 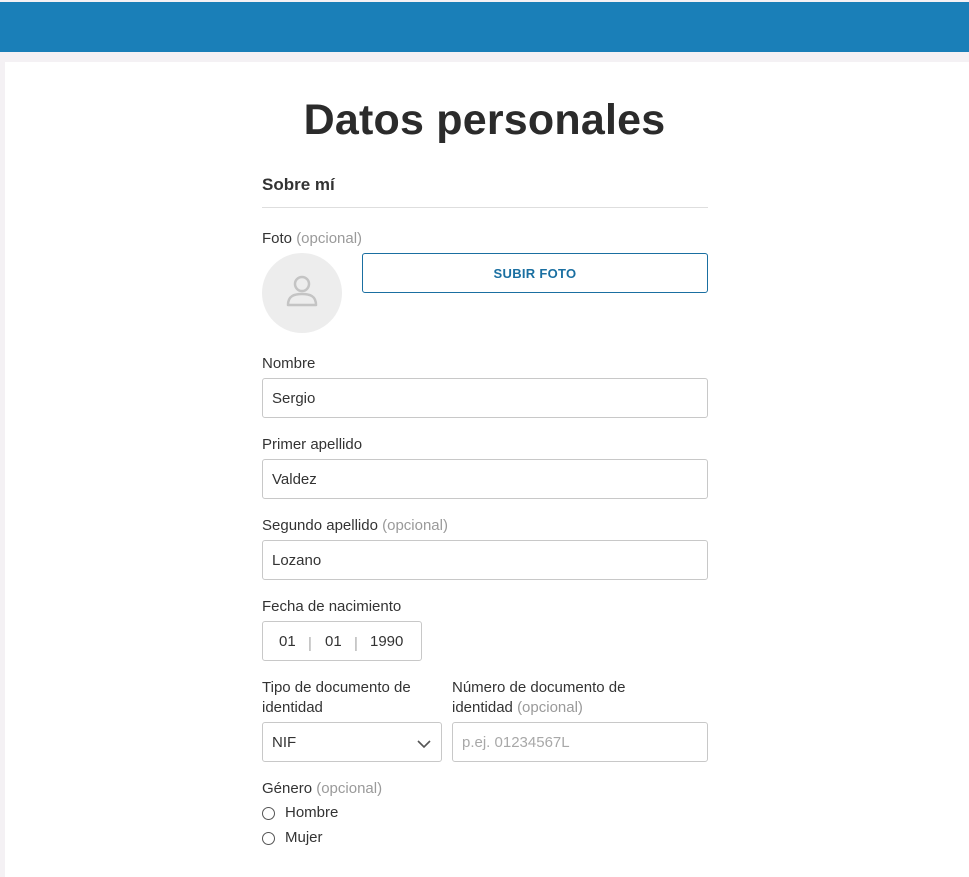 I want to click on segundo-apellido-optional-tag: (opcional), so click(x=415, y=525).